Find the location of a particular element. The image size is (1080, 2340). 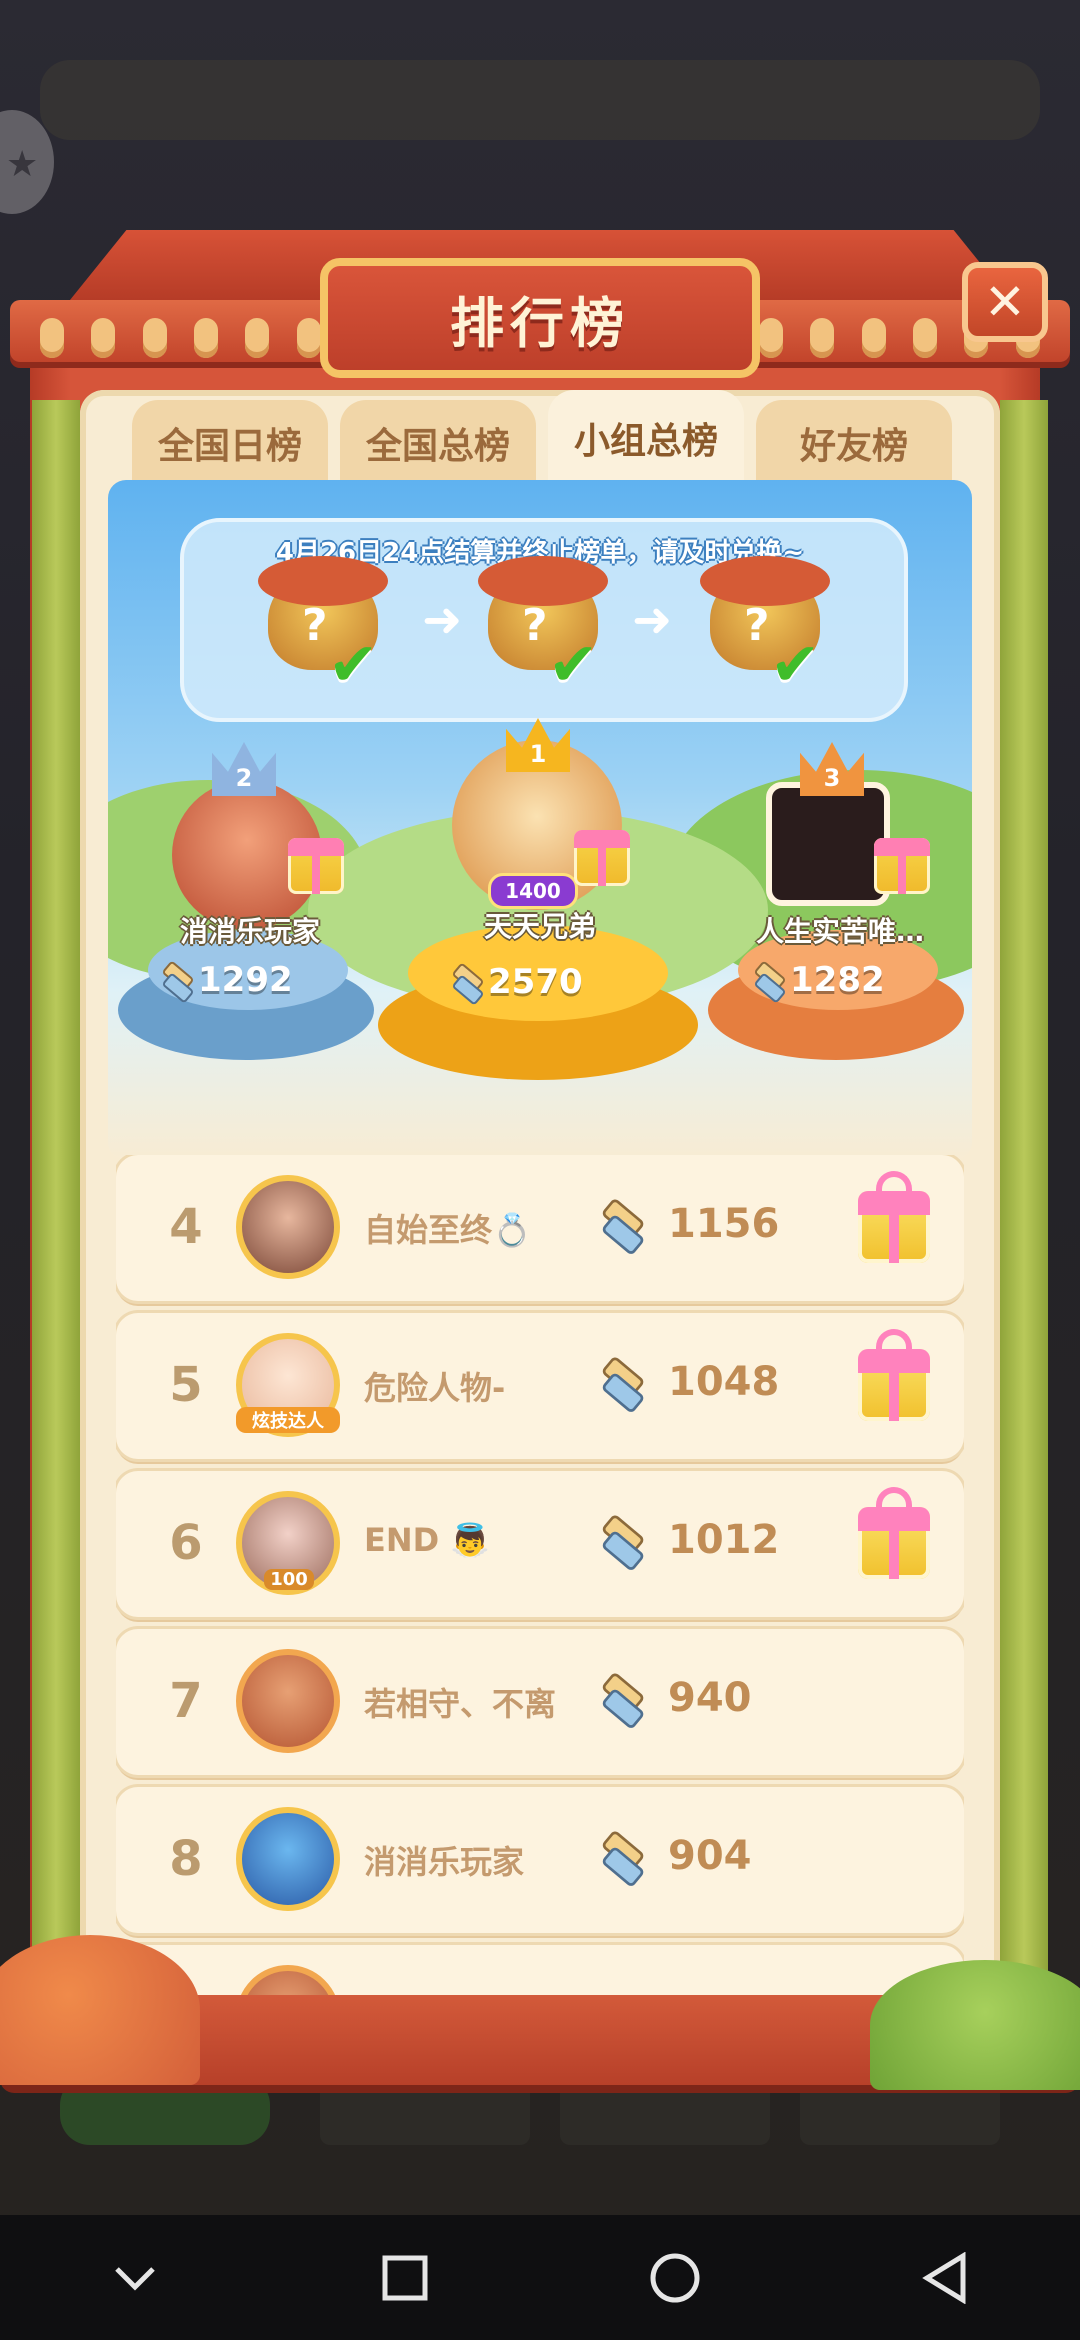

avatar-third is located at coordinates (828, 844).